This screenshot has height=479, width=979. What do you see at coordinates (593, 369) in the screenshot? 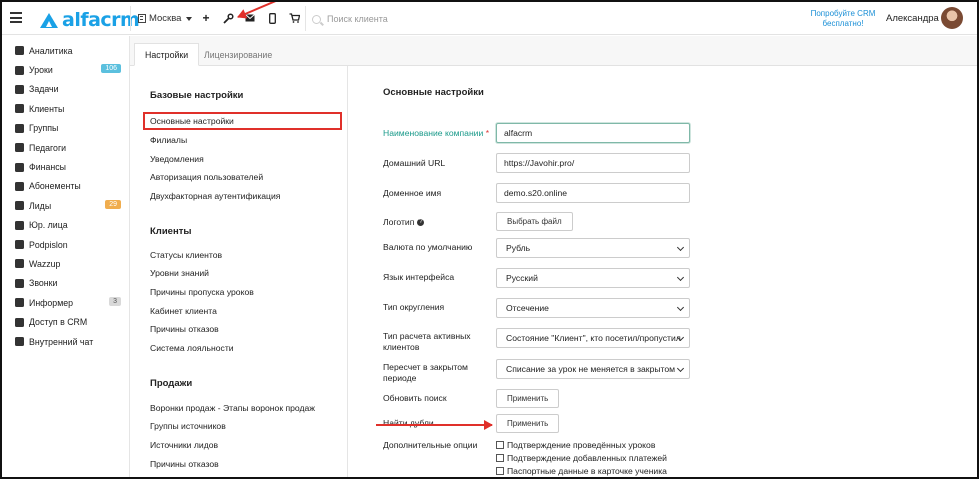
I see `closed-period-recalc-select: Списание за урок не меняется в закрытом` at bounding box center [593, 369].